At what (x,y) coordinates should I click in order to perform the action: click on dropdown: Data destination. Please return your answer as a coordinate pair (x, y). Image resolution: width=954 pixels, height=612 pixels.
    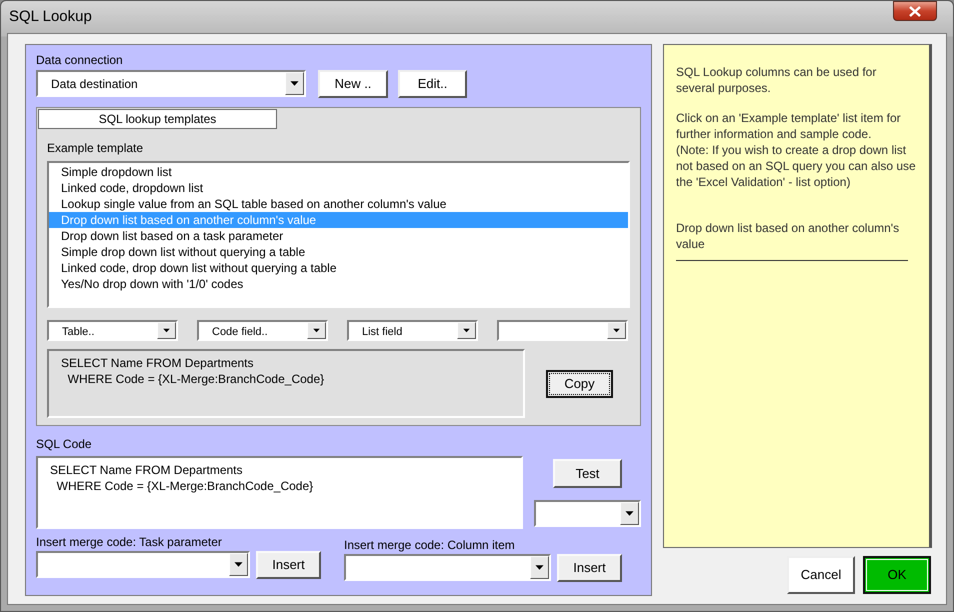
    Looking at the image, I should click on (171, 83).